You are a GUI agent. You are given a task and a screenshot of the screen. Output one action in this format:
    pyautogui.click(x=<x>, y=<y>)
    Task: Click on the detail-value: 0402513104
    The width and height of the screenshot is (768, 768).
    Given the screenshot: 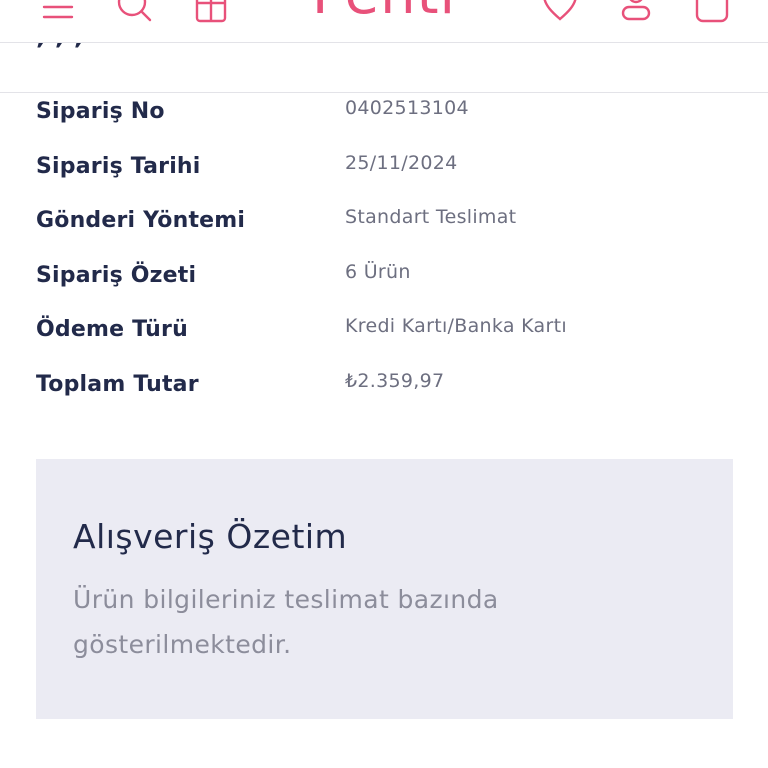 What is the action you would take?
    pyautogui.click(x=407, y=108)
    